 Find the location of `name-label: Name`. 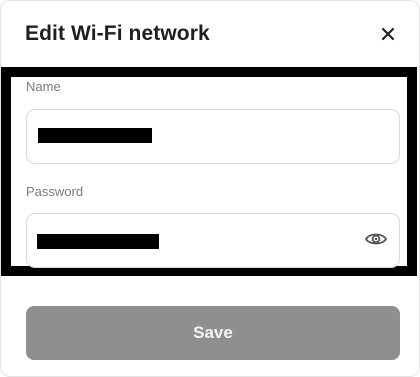

name-label: Name is located at coordinates (43, 86).